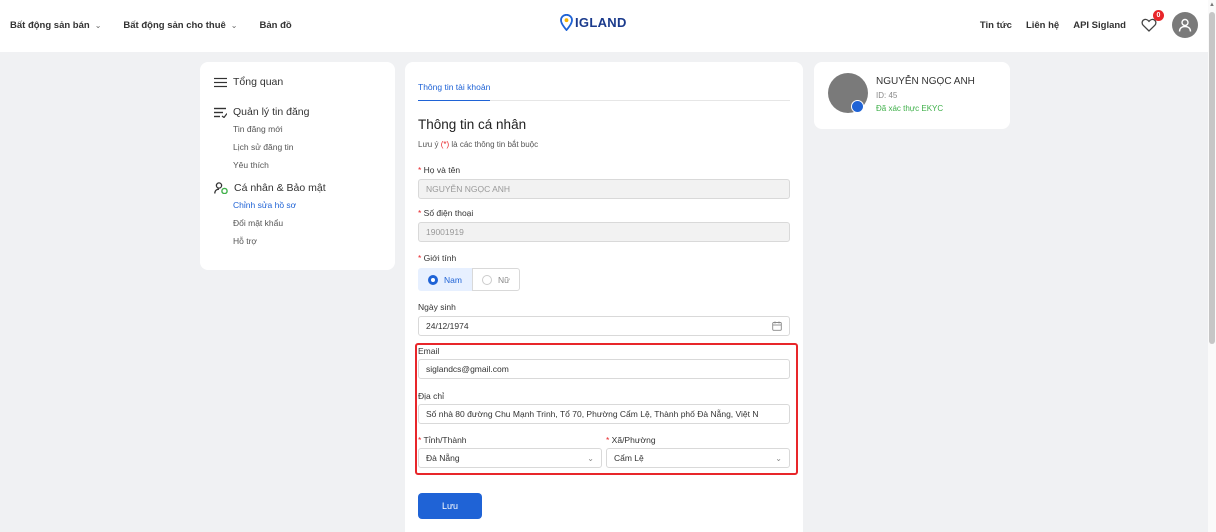 This screenshot has width=1216, height=532. Describe the element at coordinates (433, 279) in the screenshot. I see `radio-checked-icon` at that location.